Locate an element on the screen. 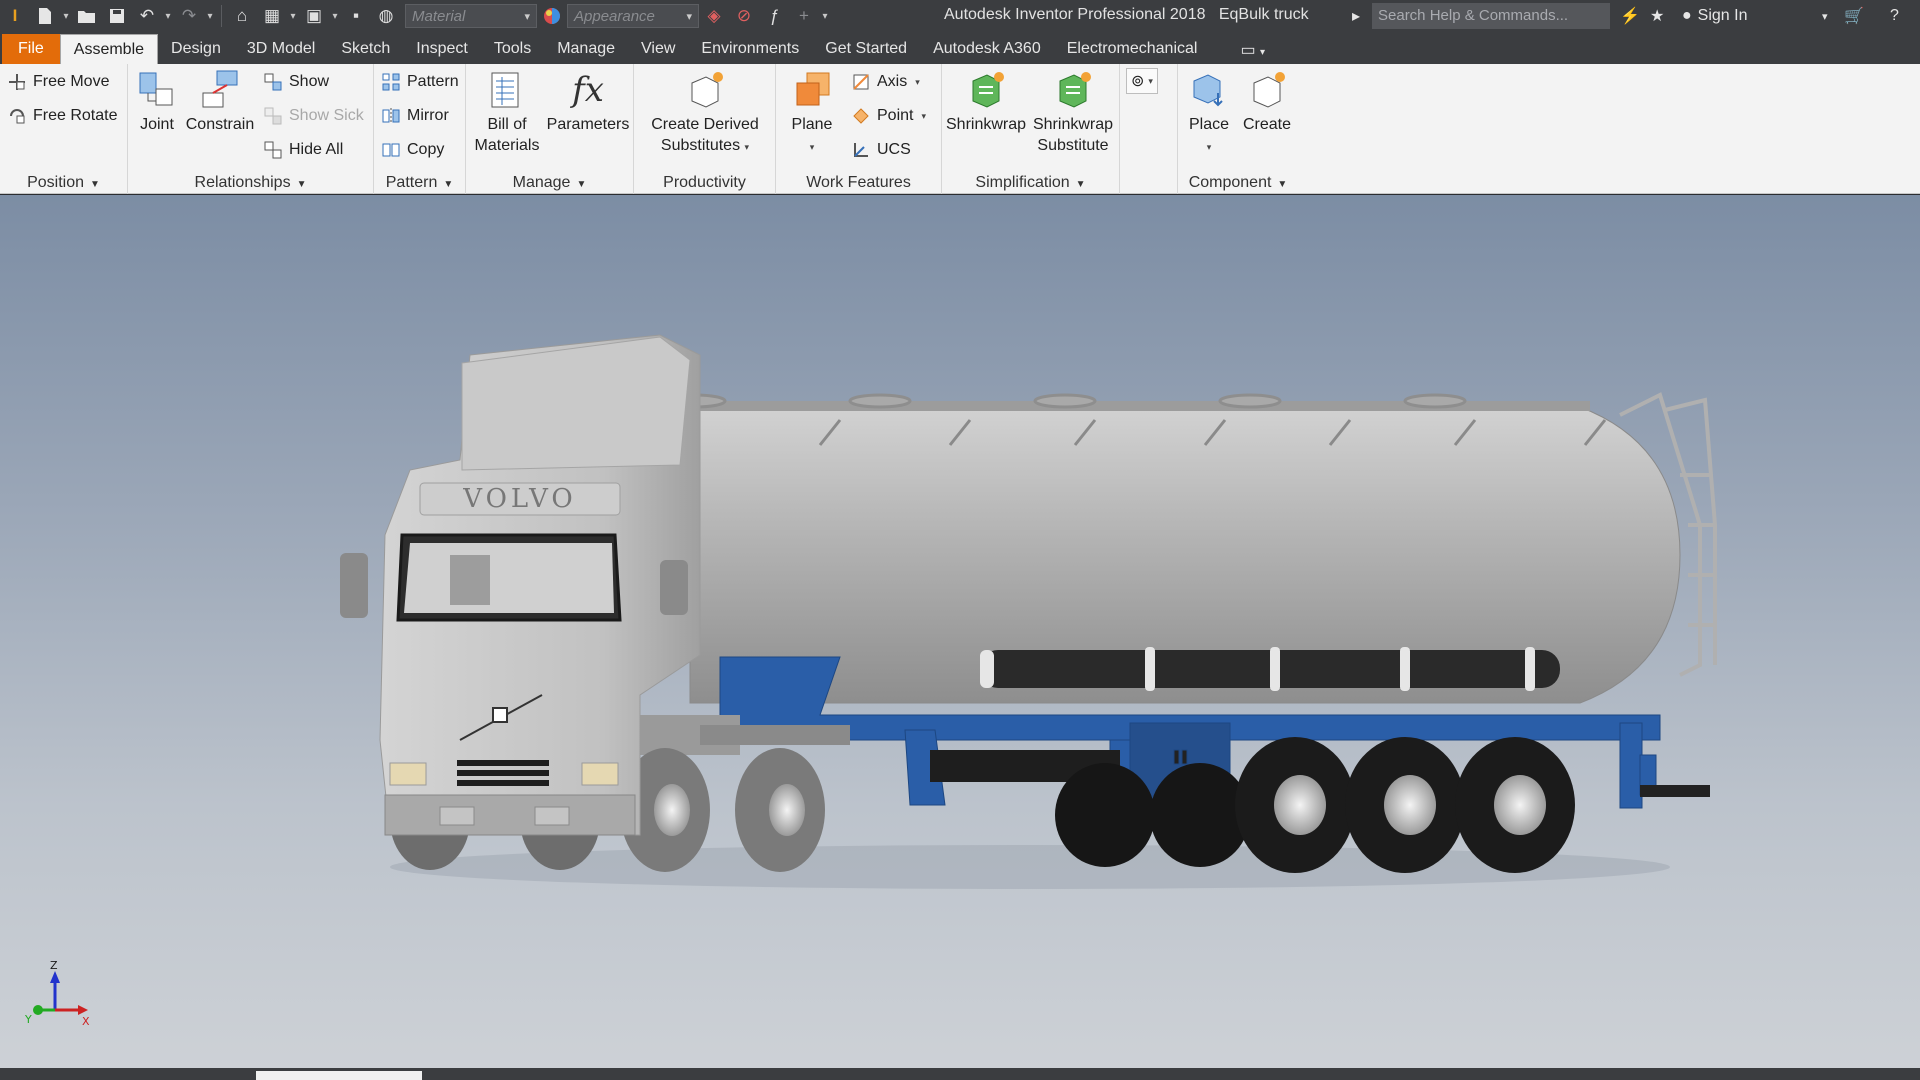 The height and width of the screenshot is (1080, 1920). discharge-pipe is located at coordinates (1270, 669).